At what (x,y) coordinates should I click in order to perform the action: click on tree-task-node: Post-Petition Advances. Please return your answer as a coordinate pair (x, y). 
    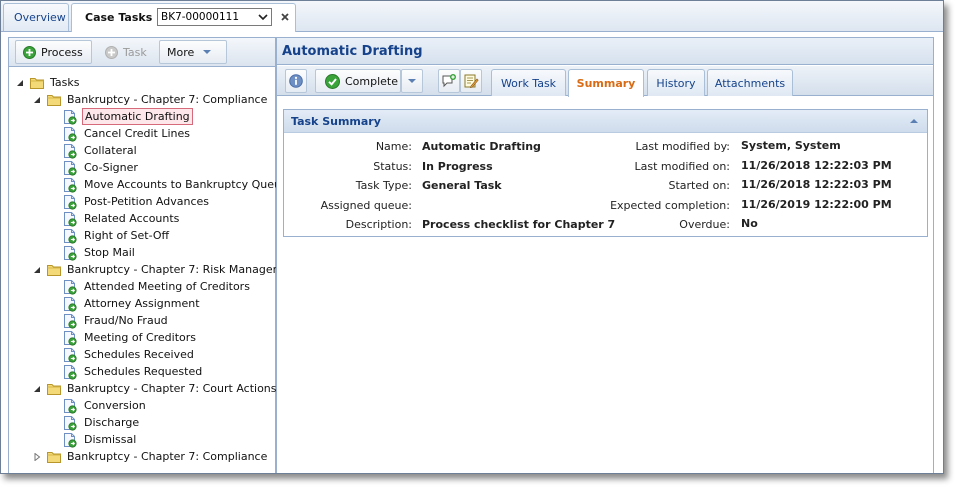
    Looking at the image, I should click on (136, 201).